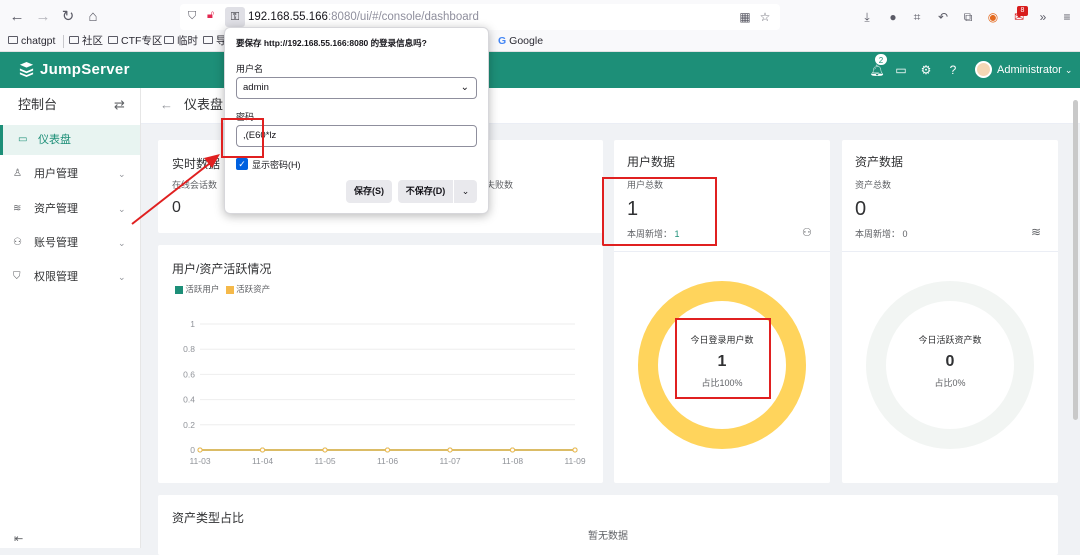  Describe the element at coordinates (807, 233) in the screenshot. I see `users-icon: ⚇` at that location.